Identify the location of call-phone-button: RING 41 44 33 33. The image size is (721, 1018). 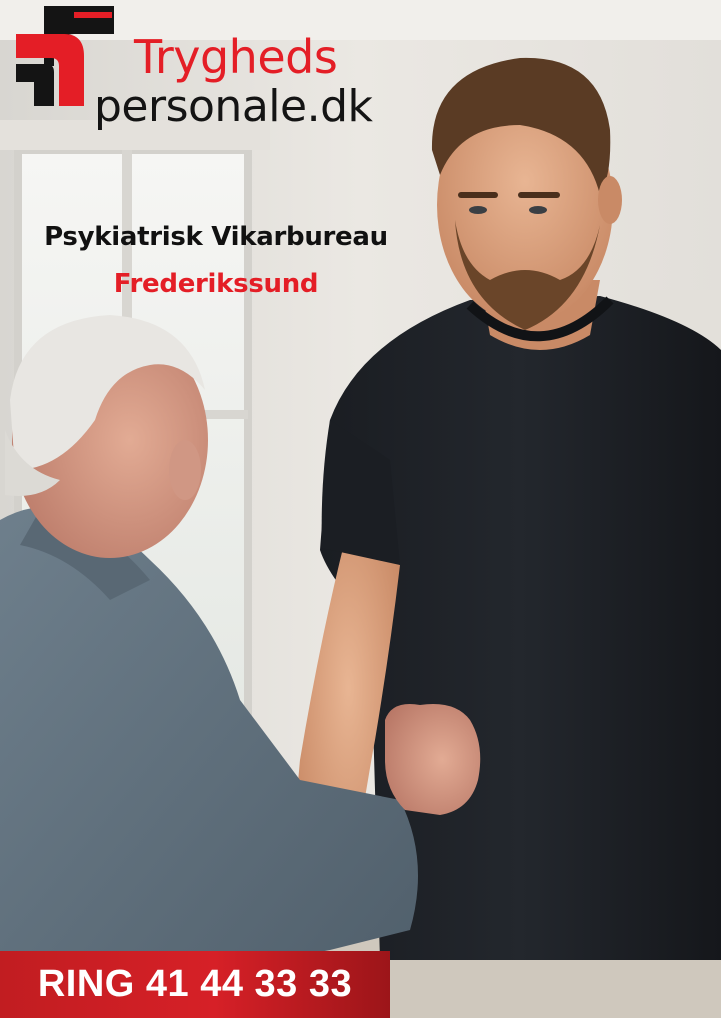
(195, 984).